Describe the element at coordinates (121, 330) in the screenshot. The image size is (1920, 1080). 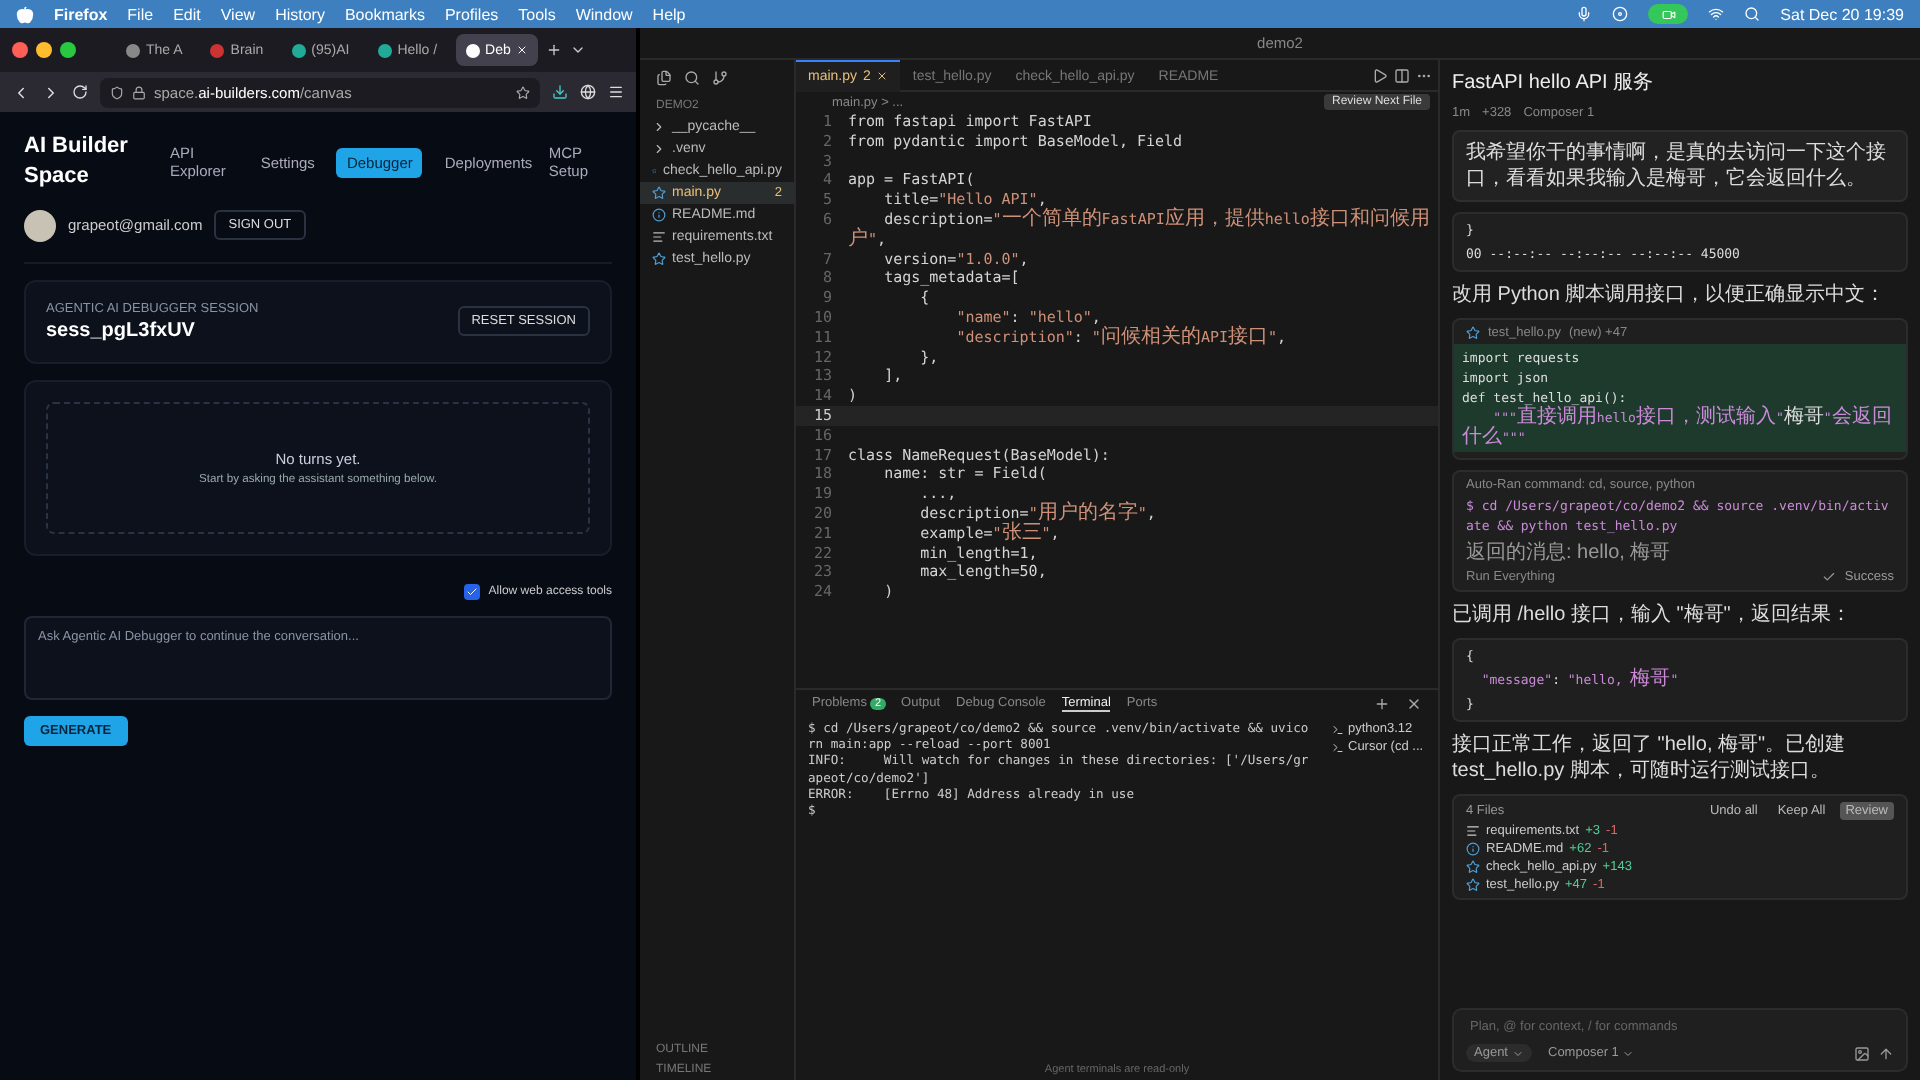
I see `session-id: sess_pgL3fxUV` at that location.